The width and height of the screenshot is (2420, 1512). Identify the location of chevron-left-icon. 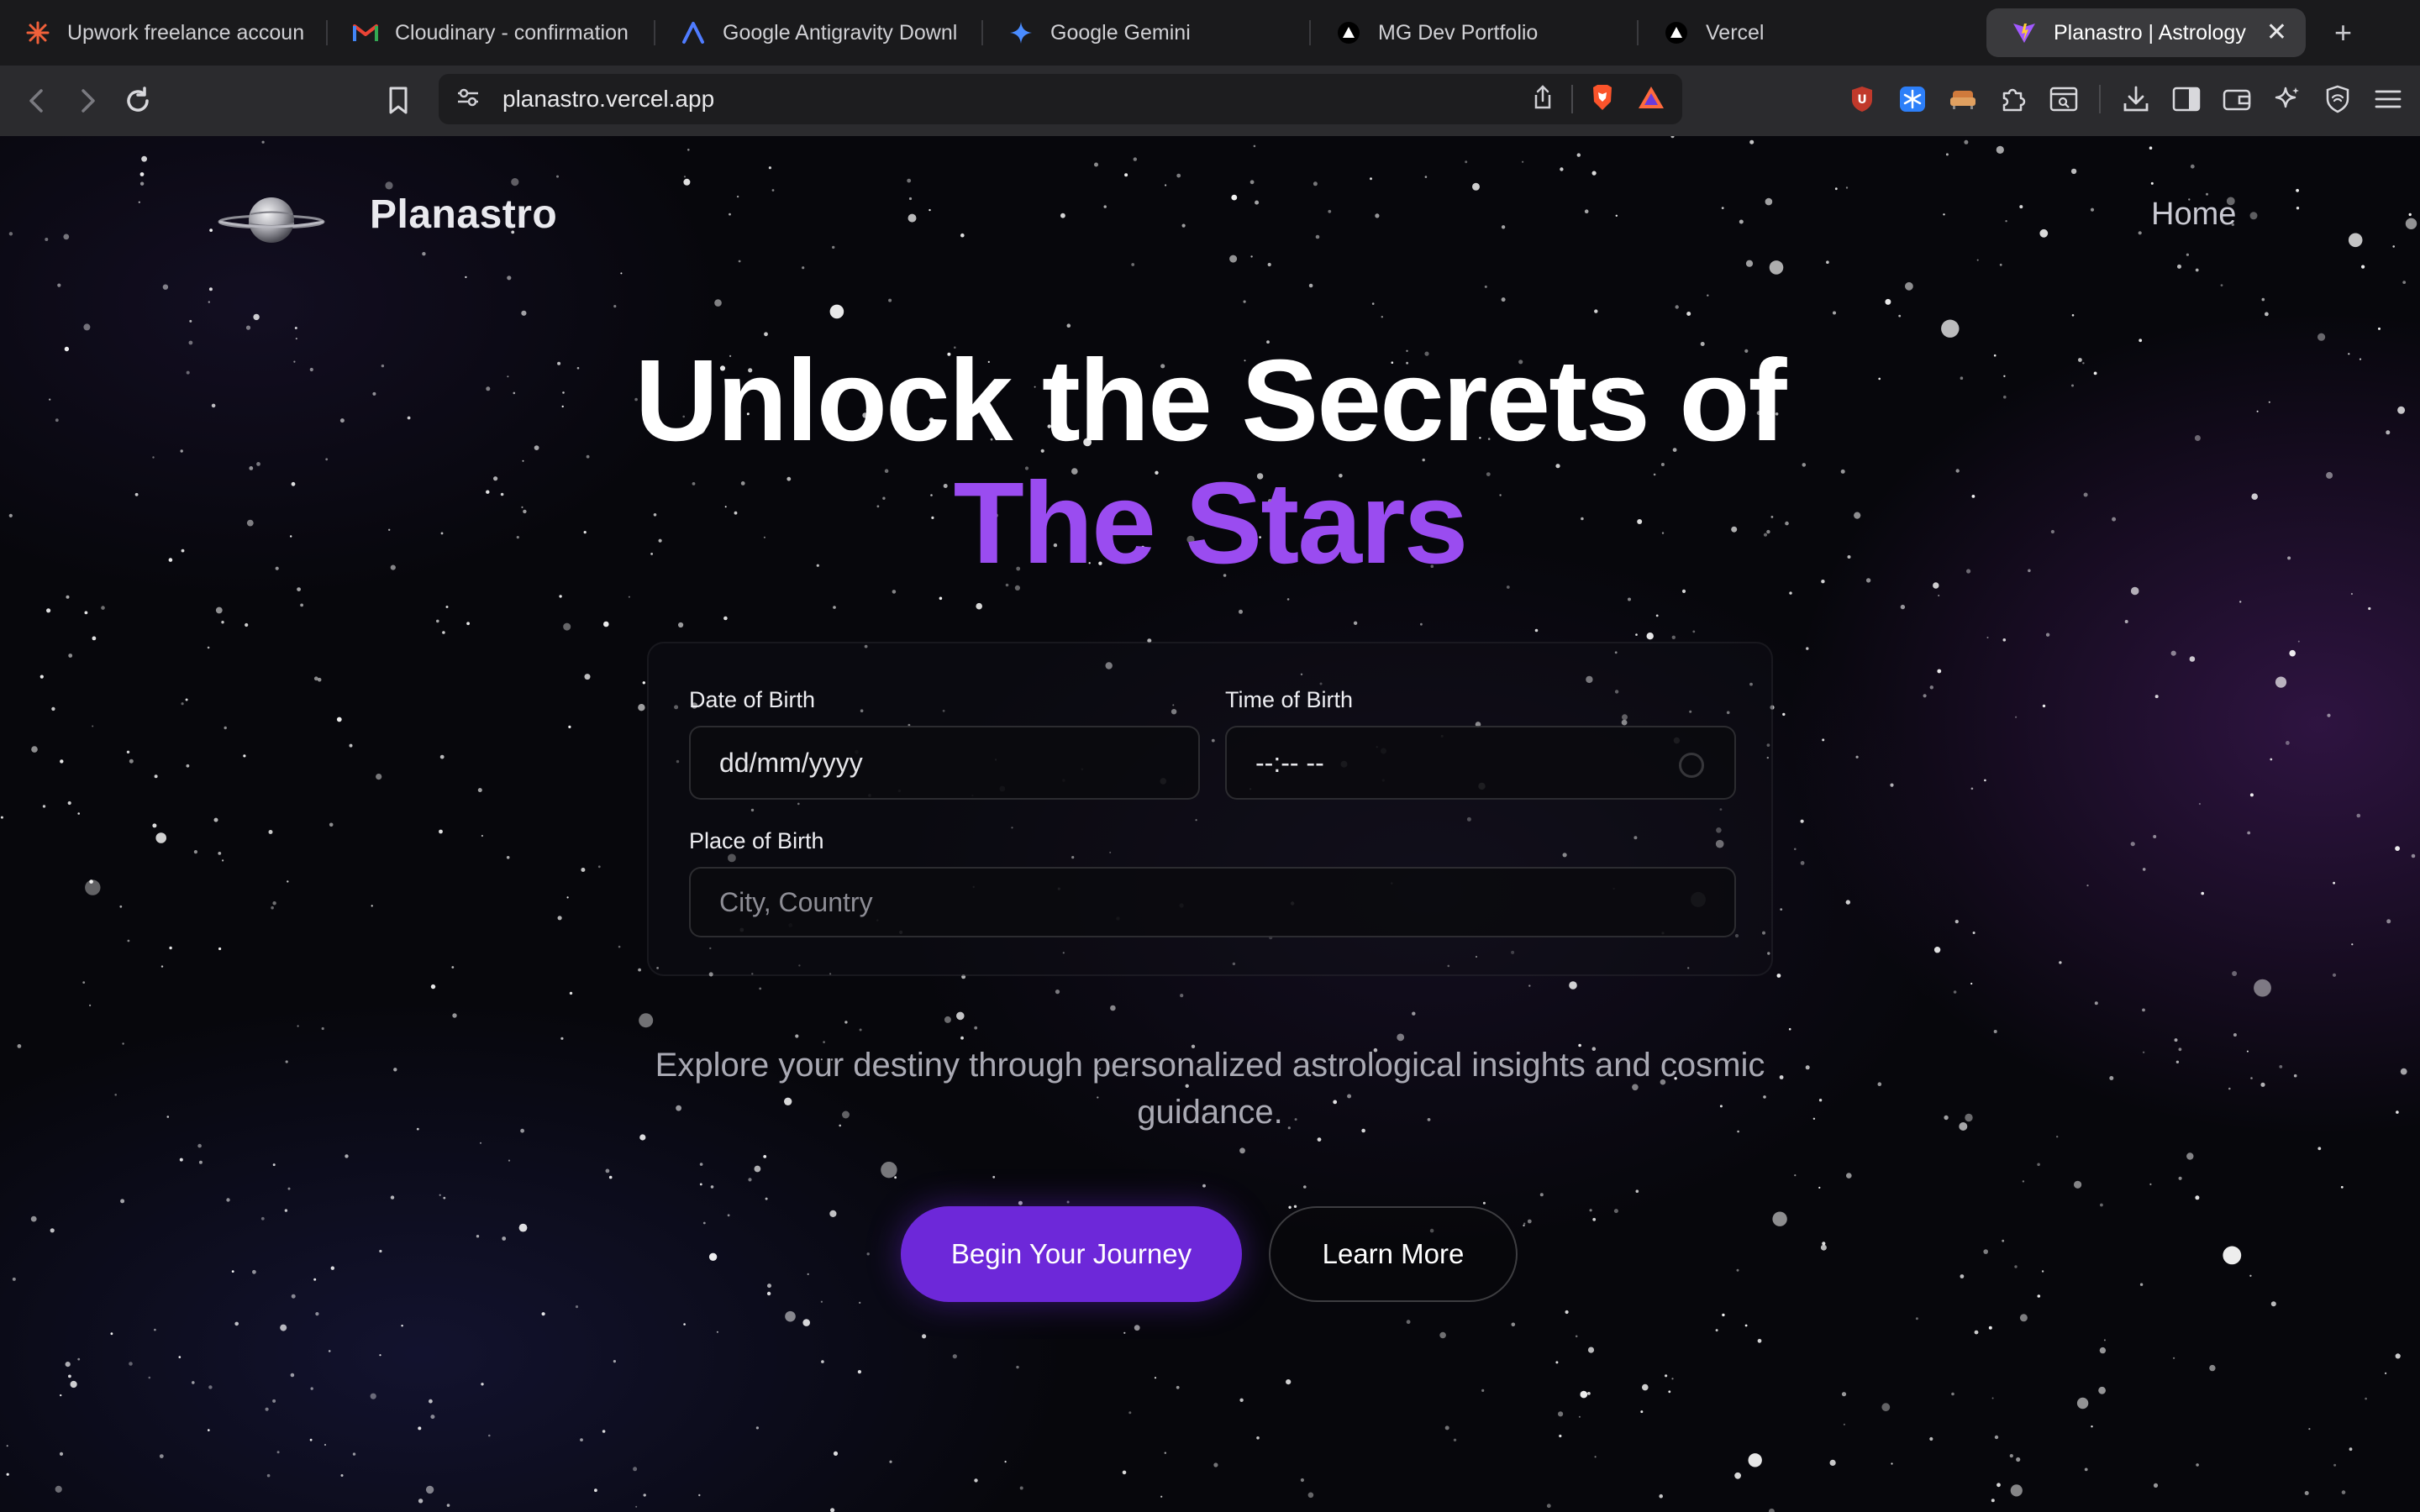
(36, 101).